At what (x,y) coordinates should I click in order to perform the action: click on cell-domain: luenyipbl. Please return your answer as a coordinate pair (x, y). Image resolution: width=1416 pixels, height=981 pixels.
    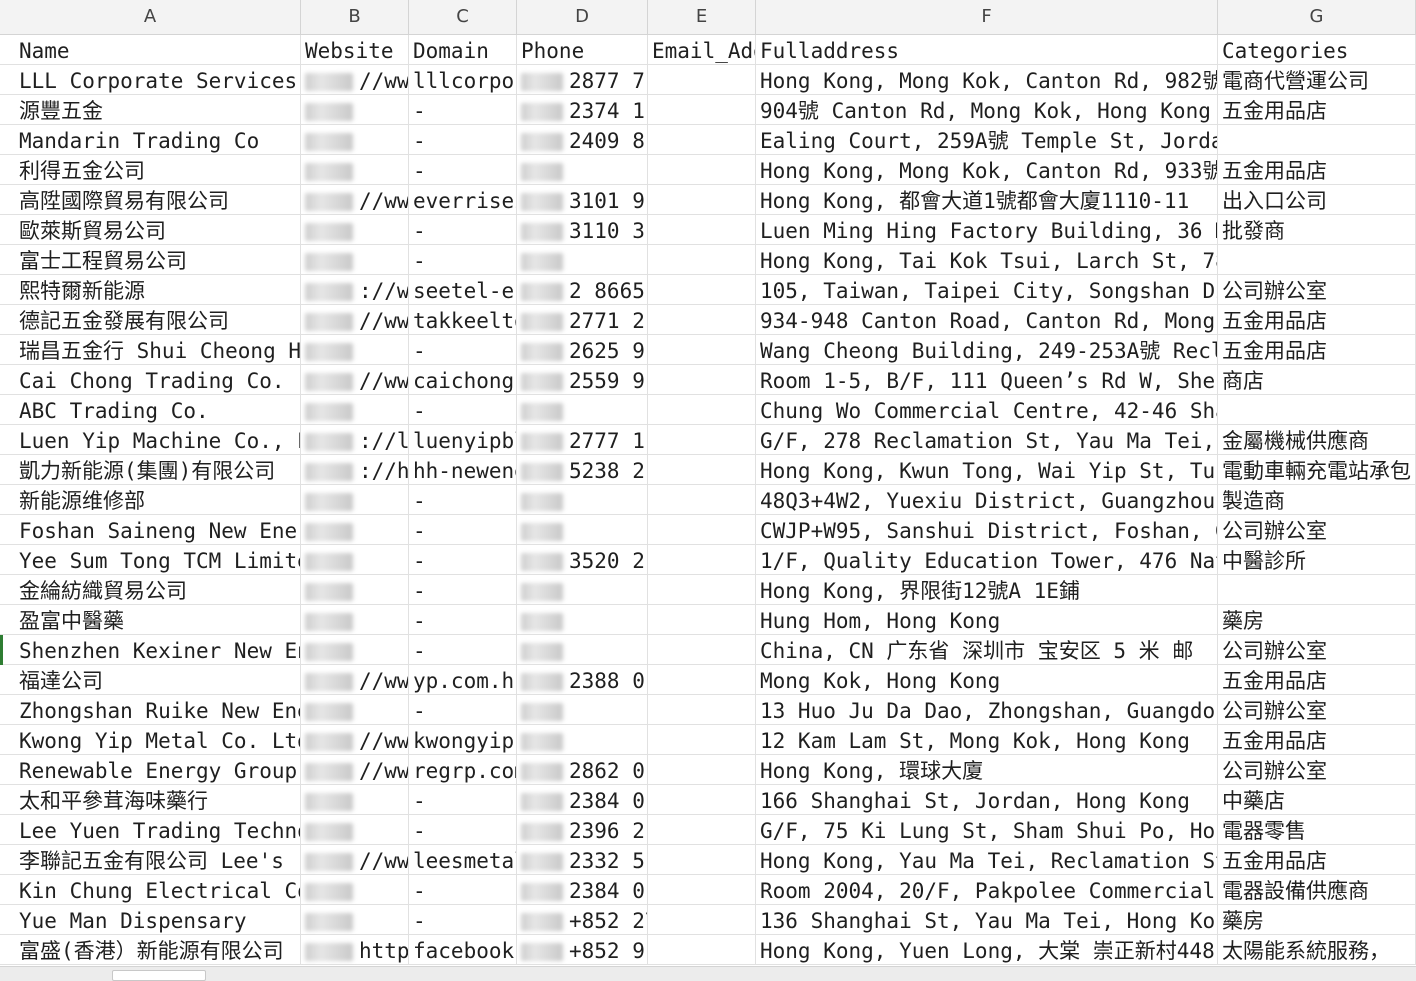
    Looking at the image, I should click on (463, 440).